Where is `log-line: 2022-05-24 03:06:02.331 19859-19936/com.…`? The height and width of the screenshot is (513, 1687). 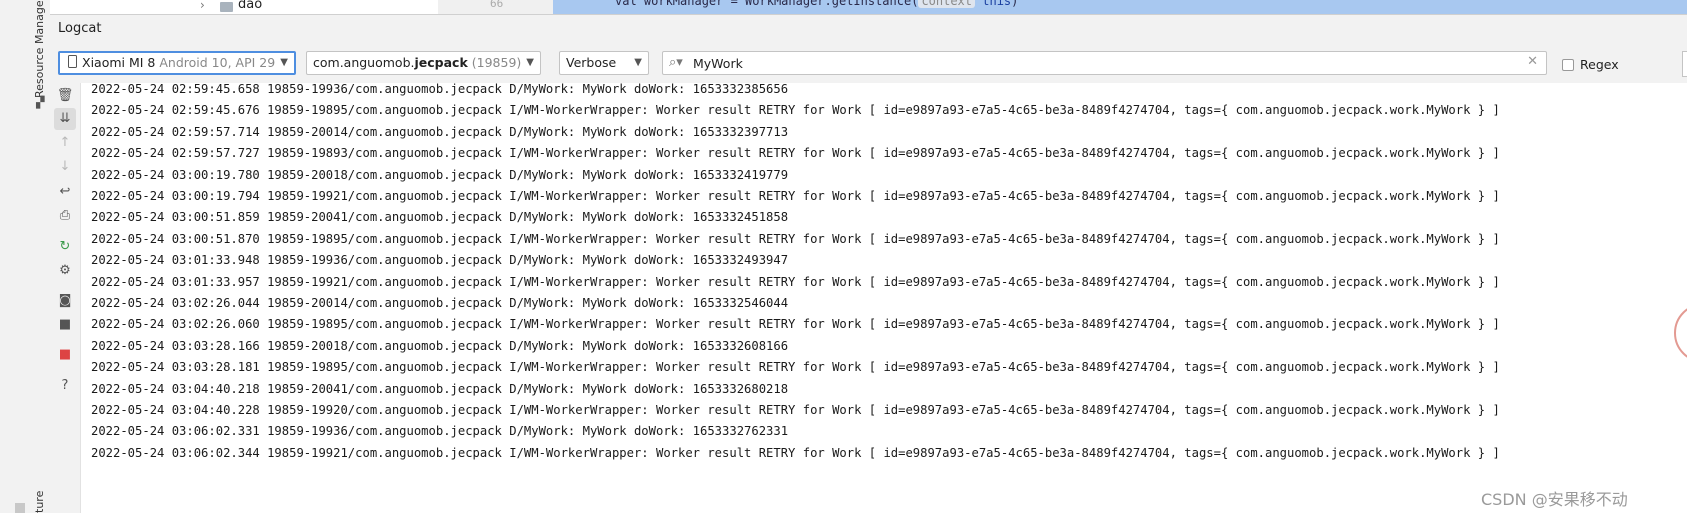
log-line: 2022-05-24 03:06:02.331 19859-19936/com.… is located at coordinates (440, 431).